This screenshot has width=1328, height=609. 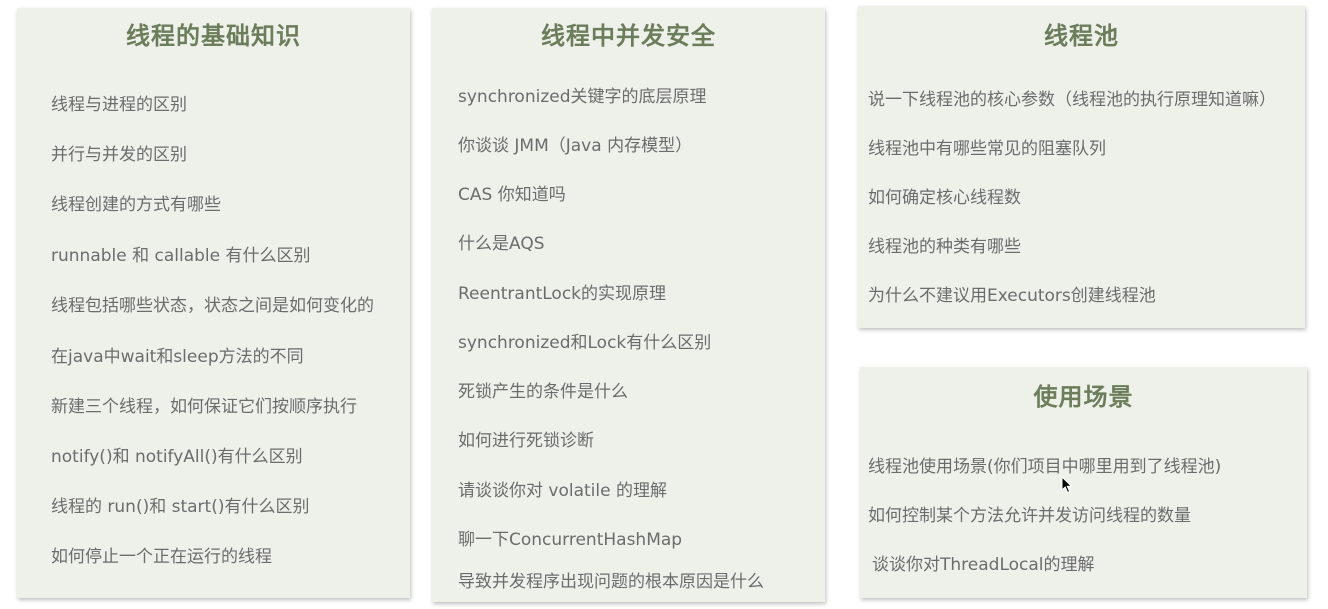 I want to click on card-title: 线程池, so click(x=1081, y=36).